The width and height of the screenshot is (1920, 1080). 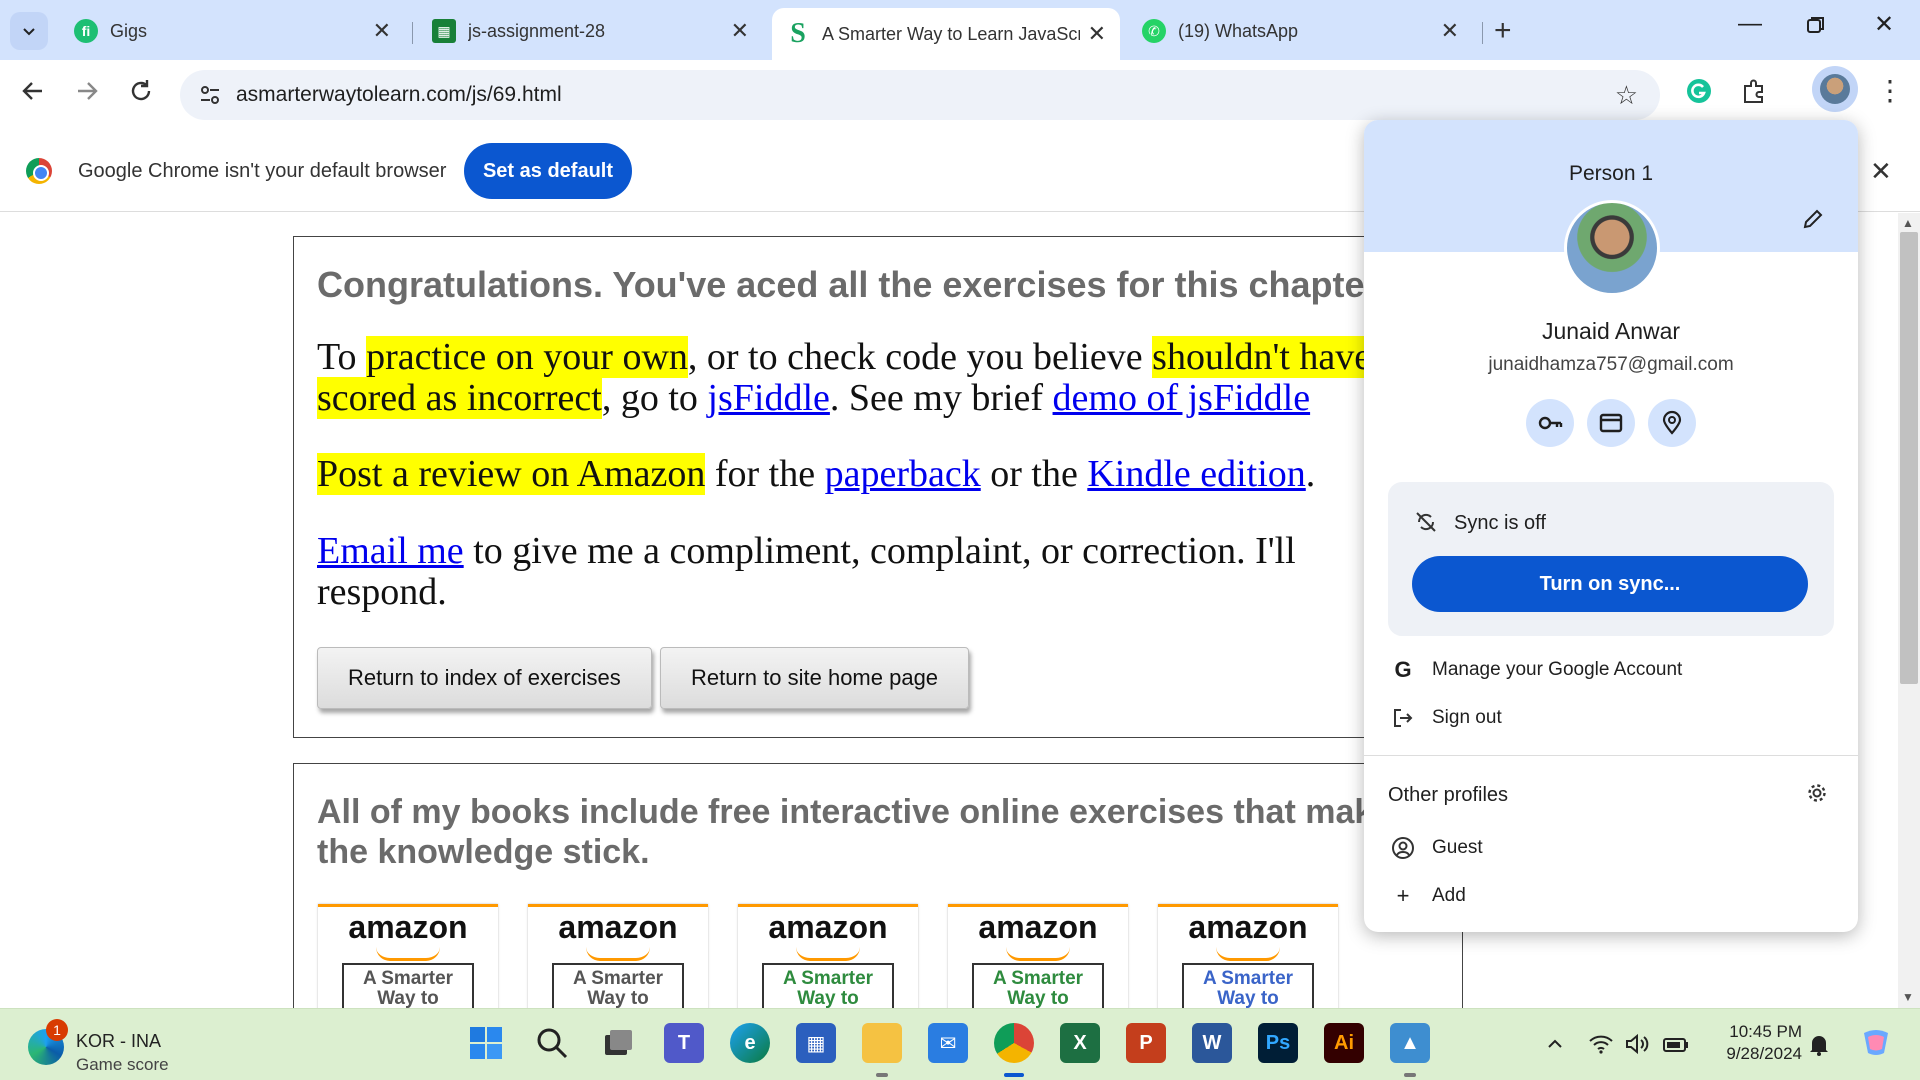 I want to click on edge-app: e, so click(x=750, y=1043).